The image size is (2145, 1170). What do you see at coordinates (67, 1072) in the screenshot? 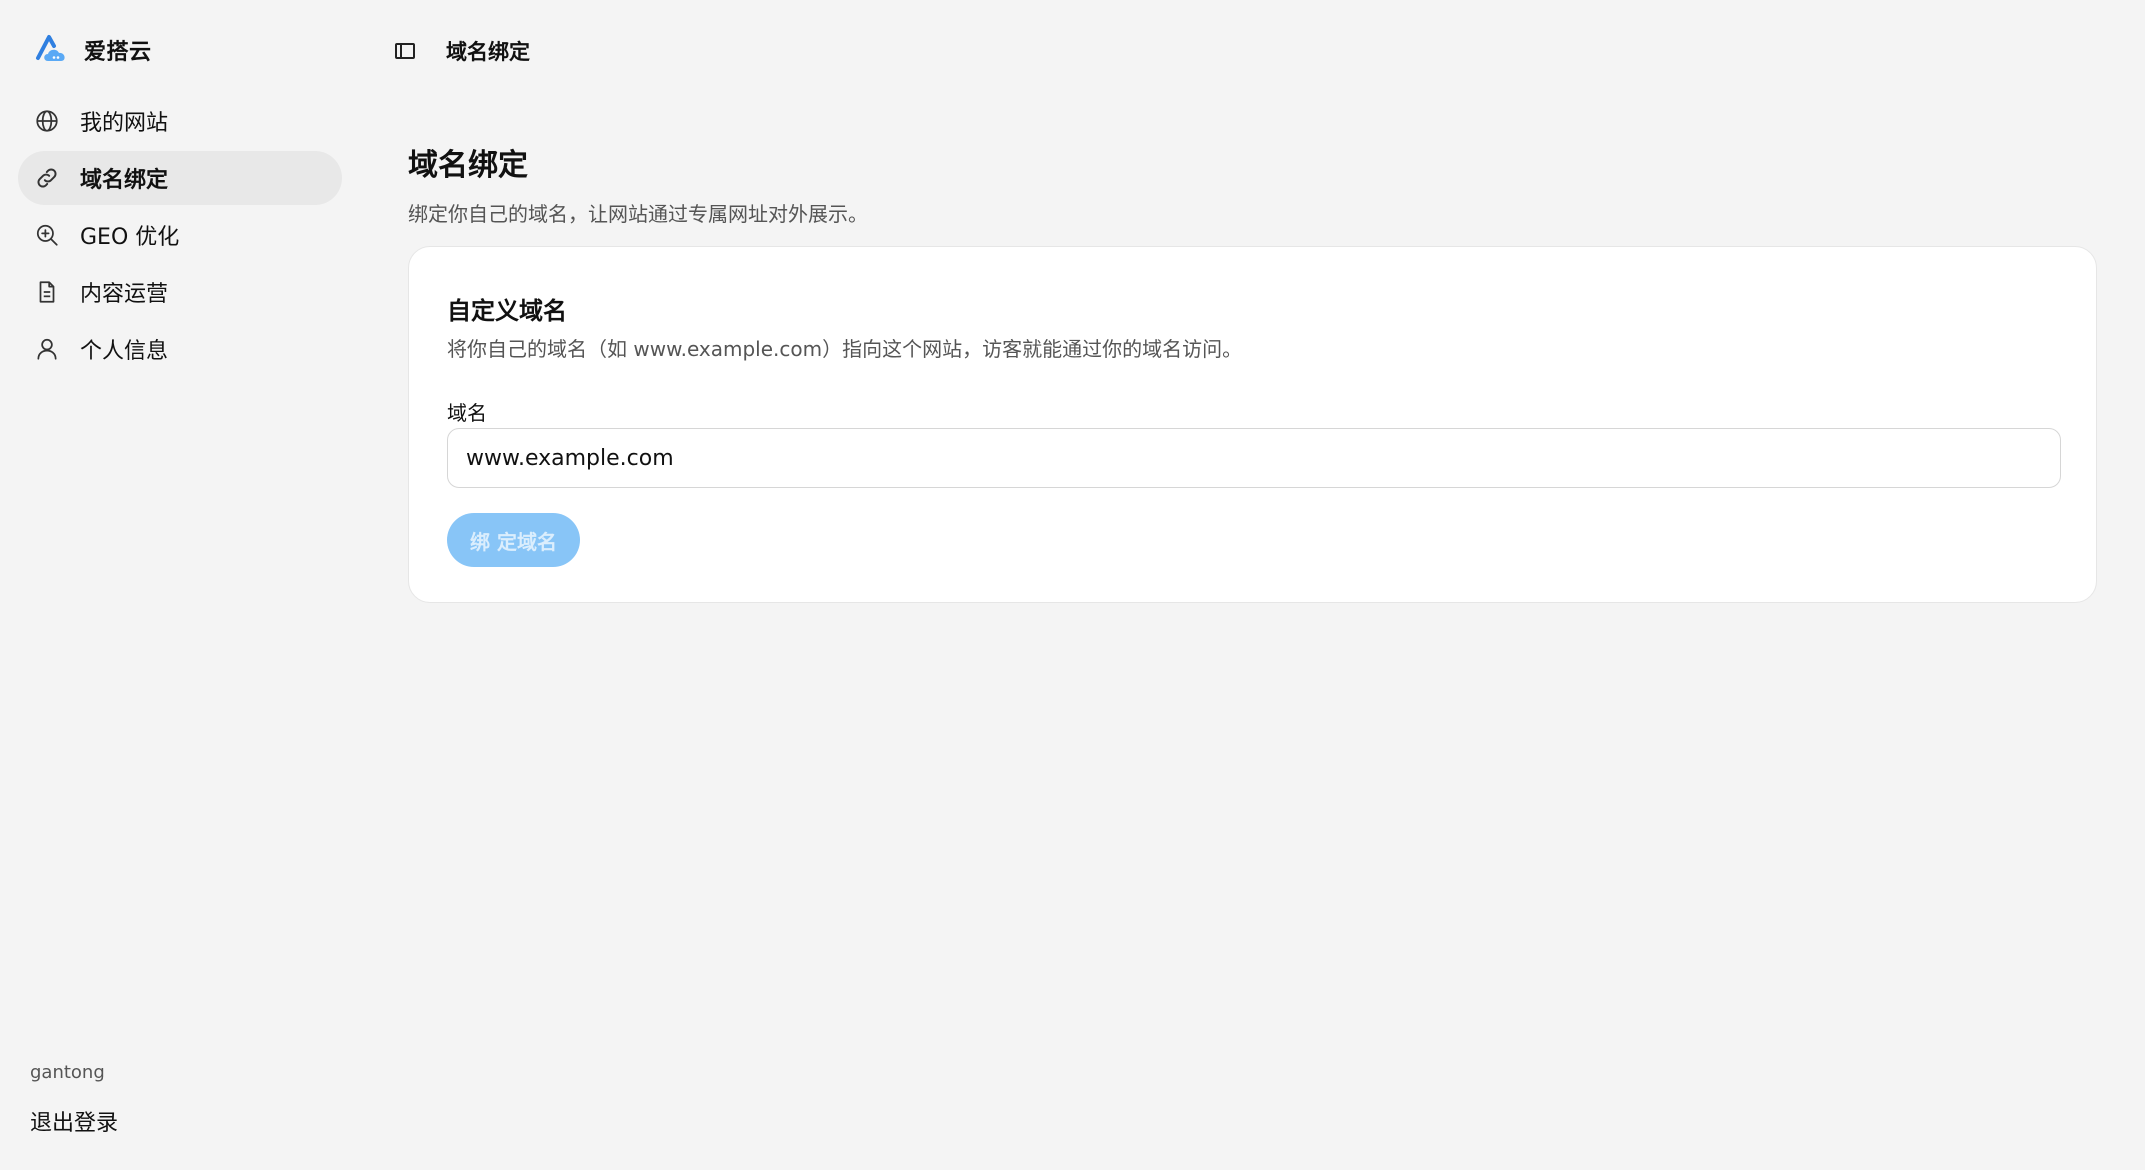
I see `username: gantong` at bounding box center [67, 1072].